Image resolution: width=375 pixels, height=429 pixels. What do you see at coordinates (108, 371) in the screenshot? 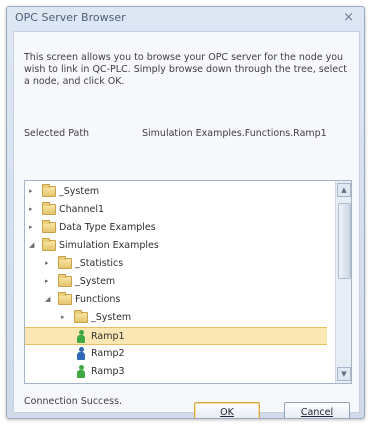
I see `tree-item-label: Ramp3` at bounding box center [108, 371].